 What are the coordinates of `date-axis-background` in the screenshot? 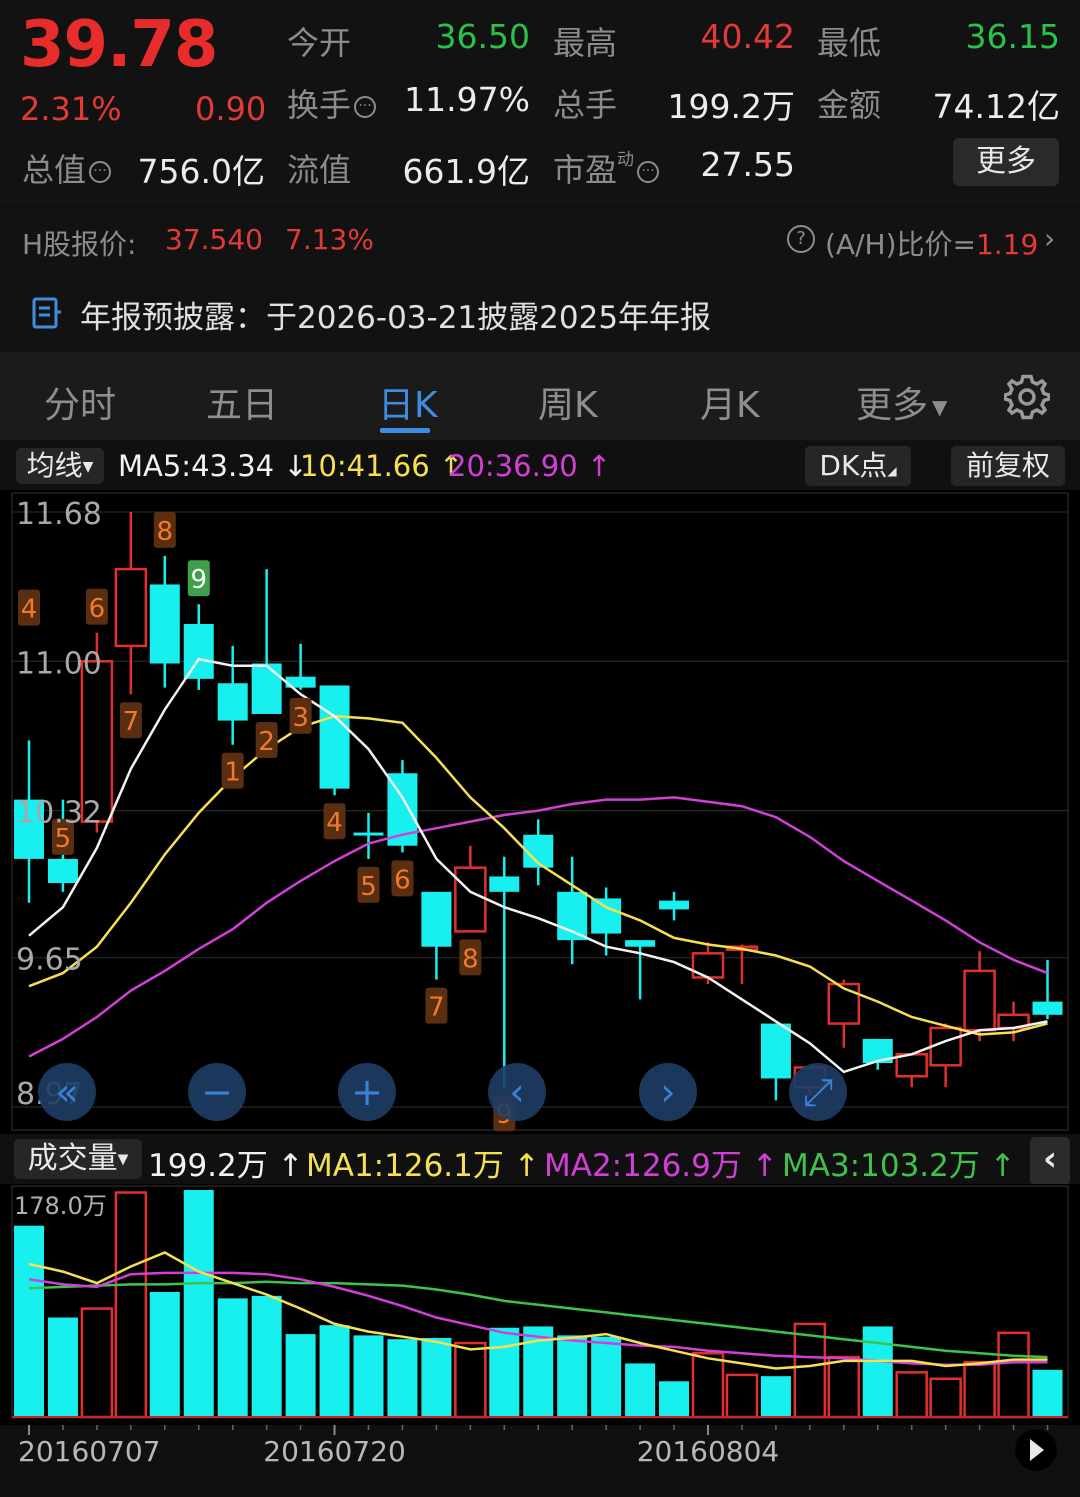 It's located at (540, 1461).